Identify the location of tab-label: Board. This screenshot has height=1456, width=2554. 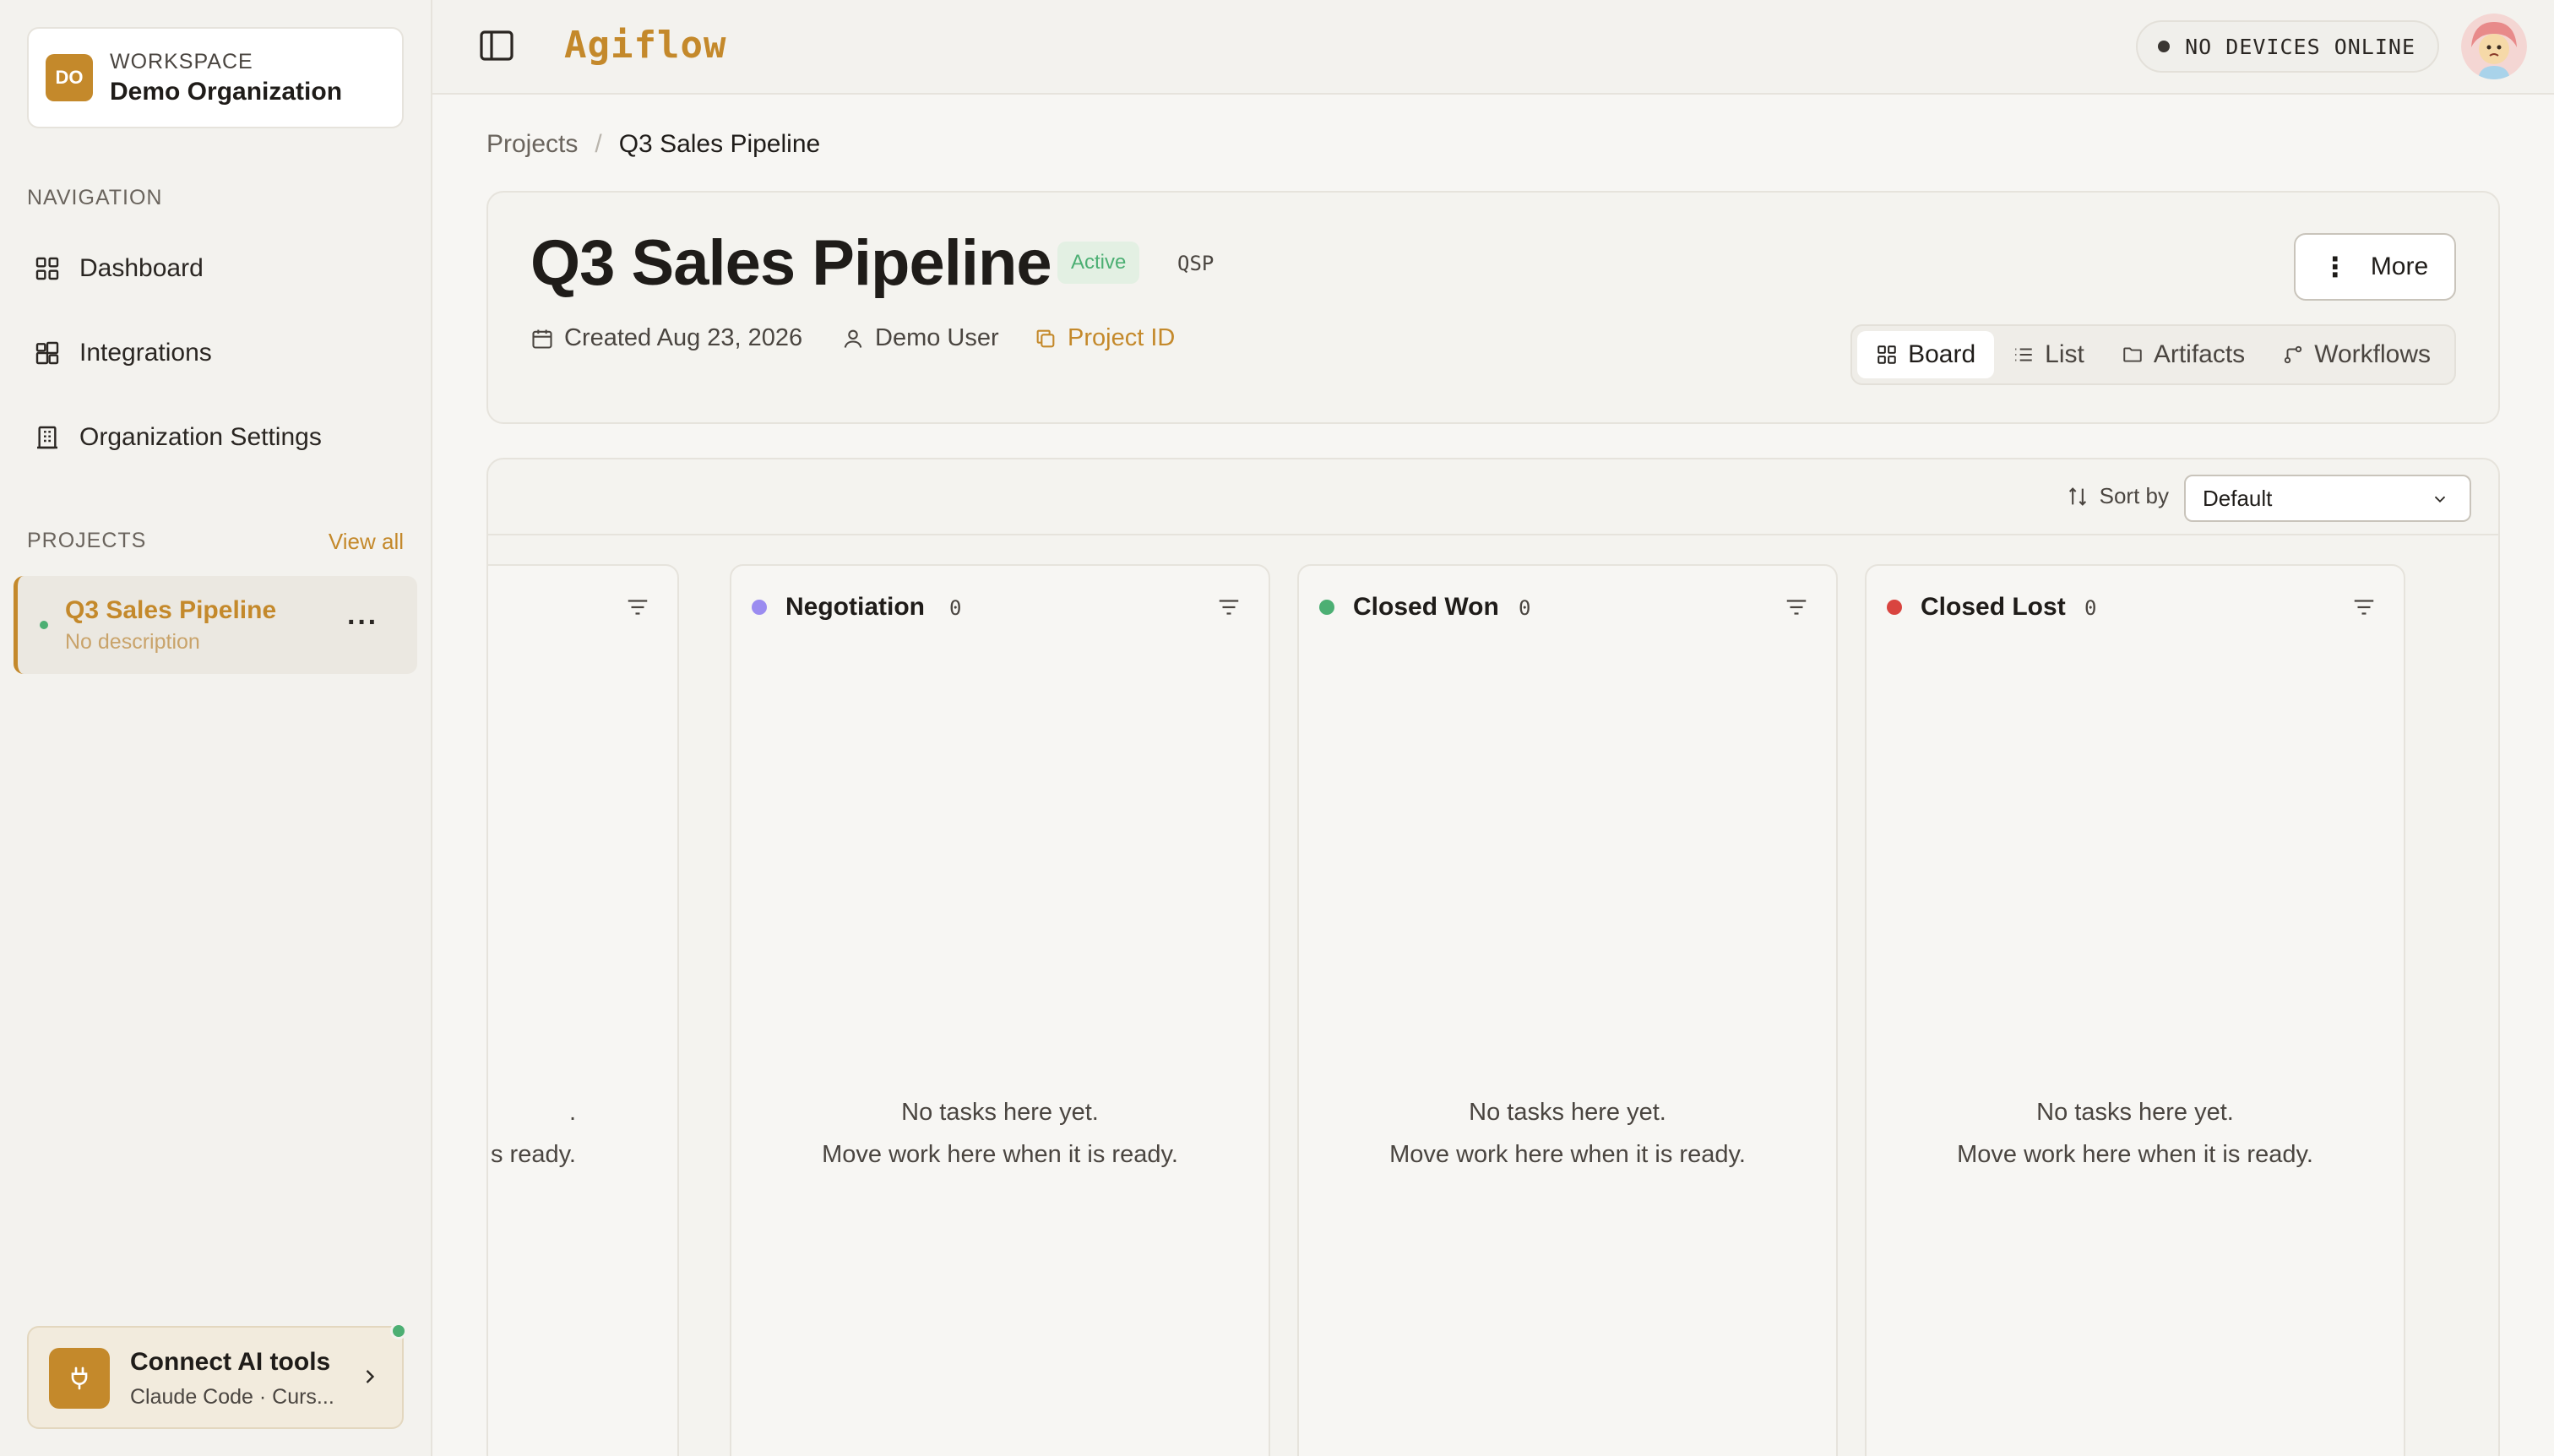
(1942, 354).